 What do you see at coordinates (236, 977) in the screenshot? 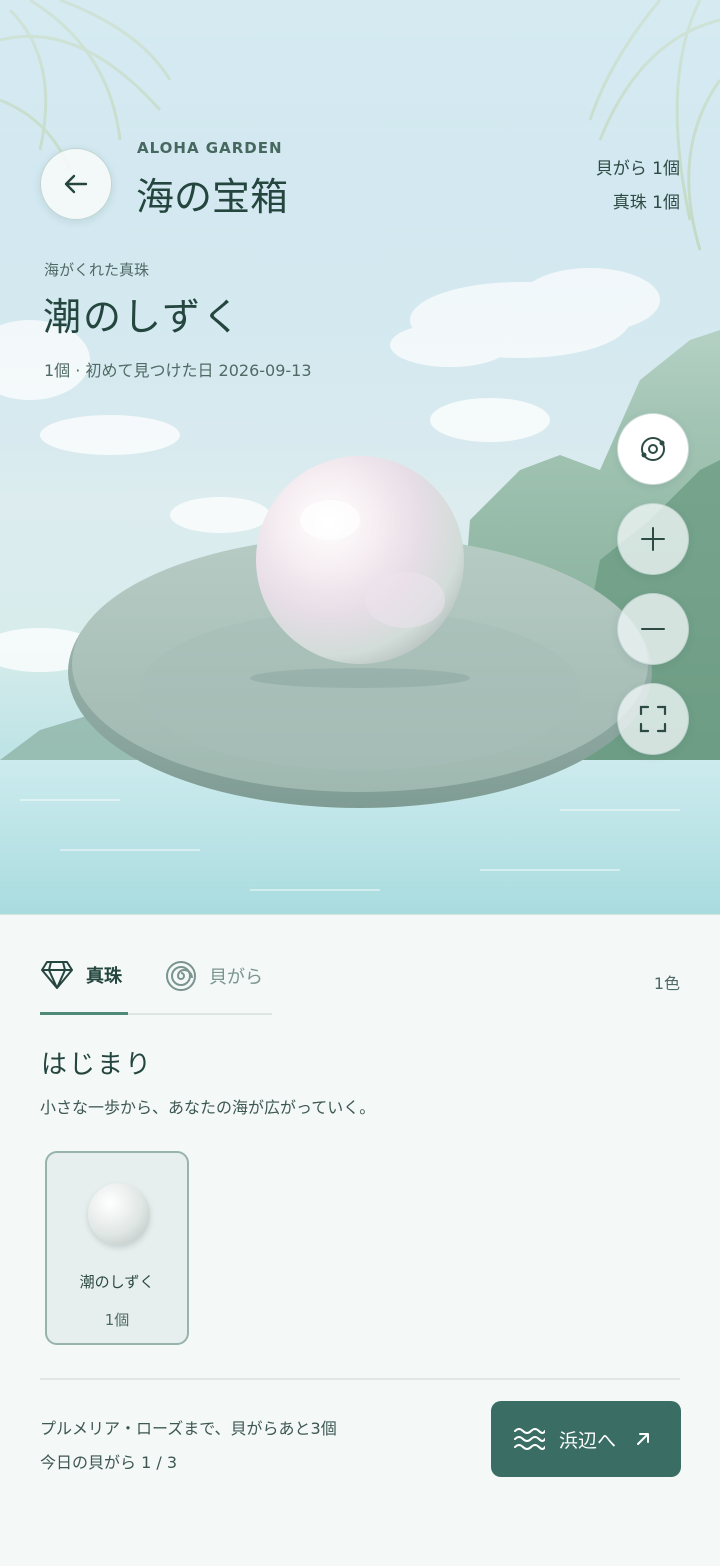
I see `tab-shell-label: 貝がら` at bounding box center [236, 977].